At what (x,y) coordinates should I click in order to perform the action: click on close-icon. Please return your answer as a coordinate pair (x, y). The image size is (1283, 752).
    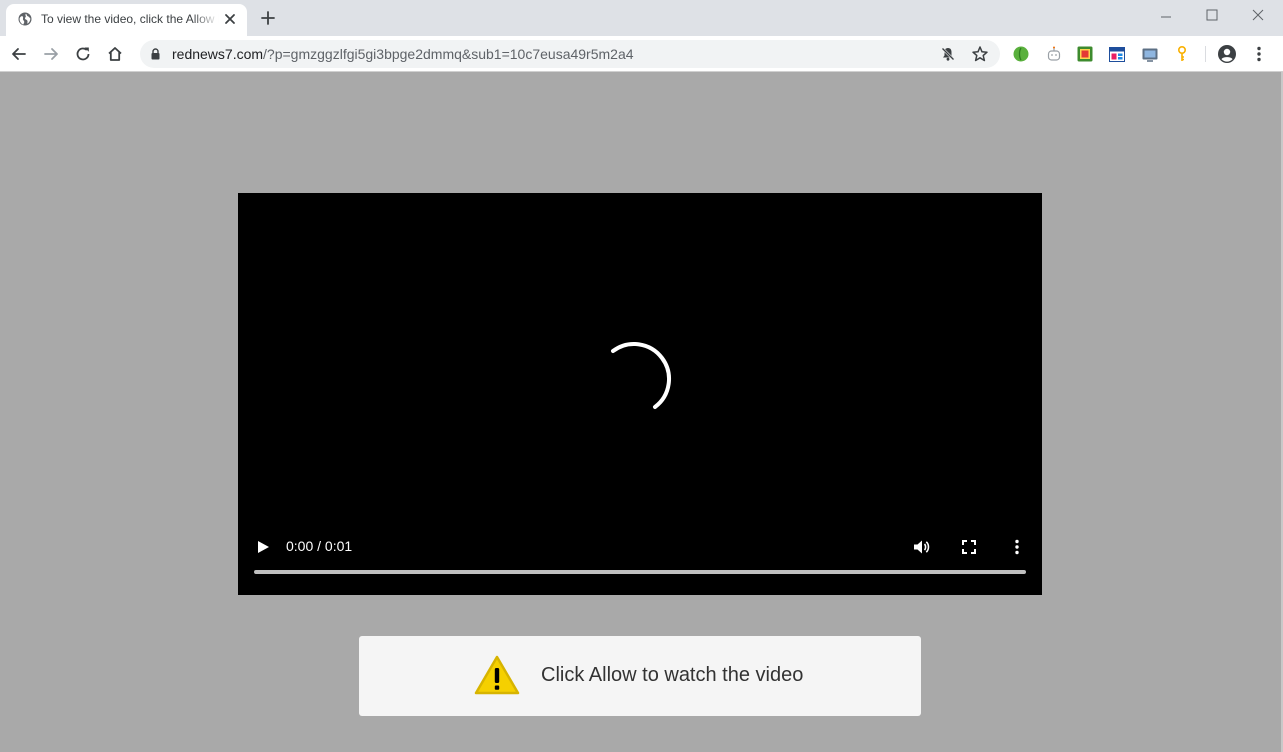
    Looking at the image, I should click on (230, 19).